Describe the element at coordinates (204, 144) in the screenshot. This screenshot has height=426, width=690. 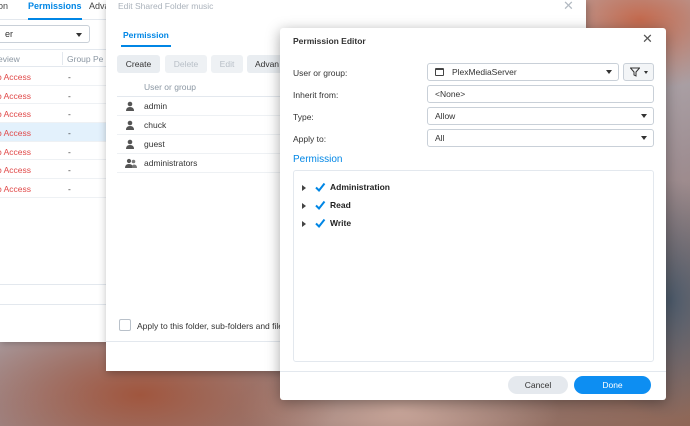
I see `user-row-guest: guest` at that location.